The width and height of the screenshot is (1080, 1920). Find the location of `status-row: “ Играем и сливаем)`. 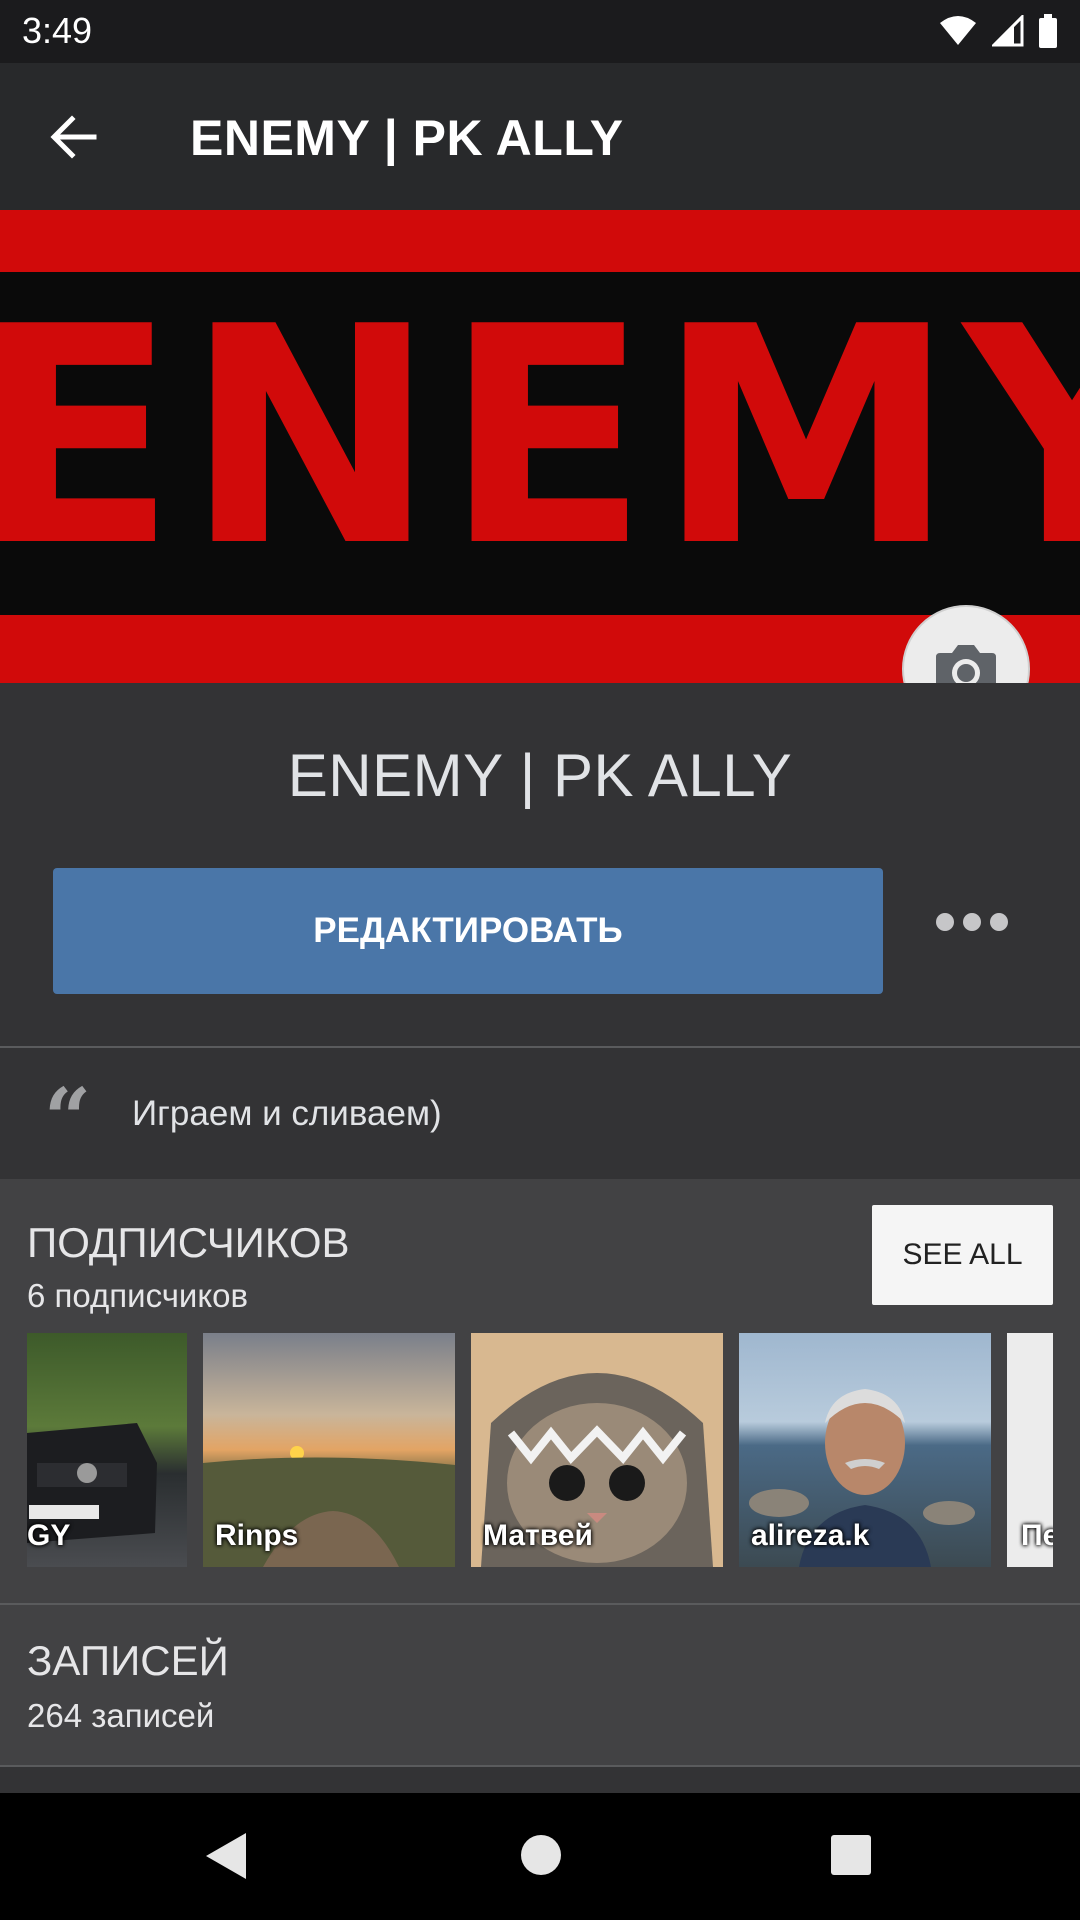

status-row: “ Играем и сливаем) is located at coordinates (540, 1113).